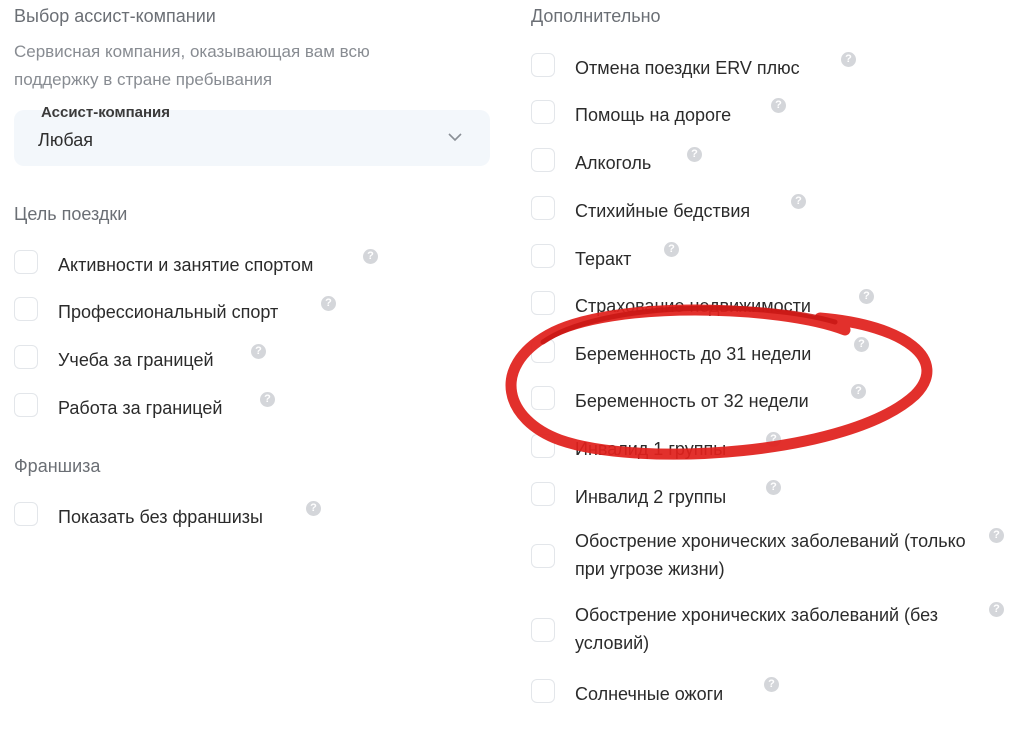 The image size is (1024, 737). Describe the element at coordinates (693, 306) in the screenshot. I see `option-label: Страхование недвижимости` at that location.